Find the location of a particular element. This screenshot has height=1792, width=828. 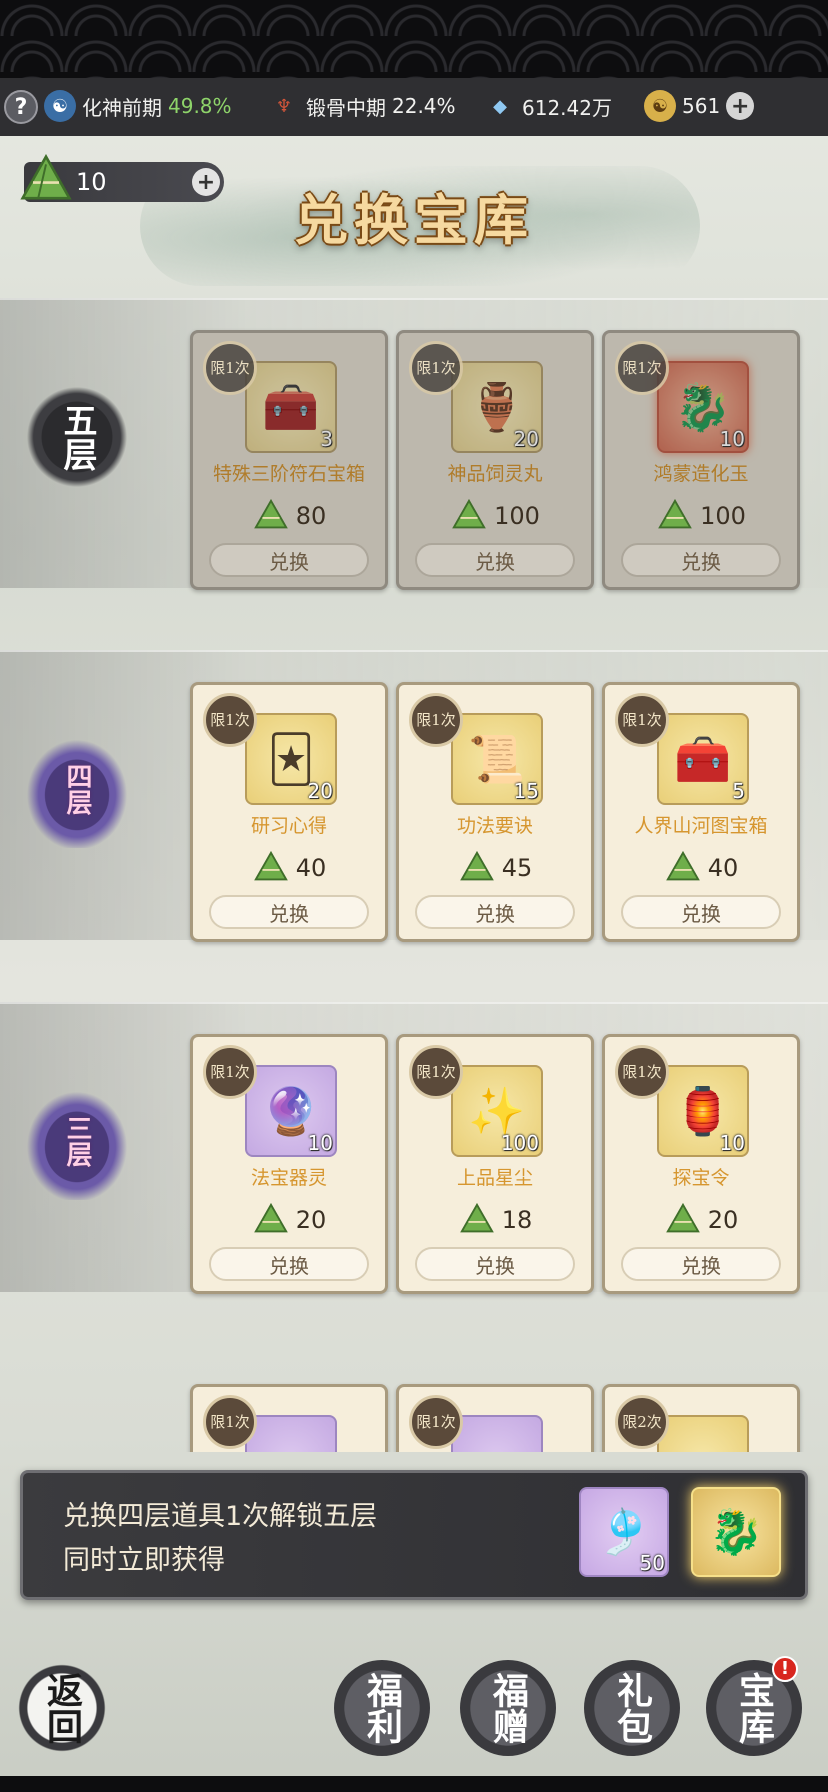

treasure-chest-icon: 🧰 5 is located at coordinates (703, 759).